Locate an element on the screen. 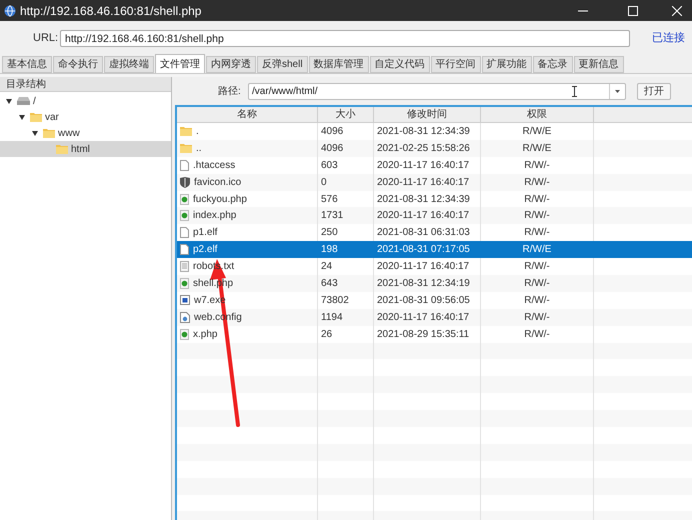 Image resolution: width=692 pixels, height=520 pixels. modified-time: 2021-08-31 09:56:05 is located at coordinates (423, 301).